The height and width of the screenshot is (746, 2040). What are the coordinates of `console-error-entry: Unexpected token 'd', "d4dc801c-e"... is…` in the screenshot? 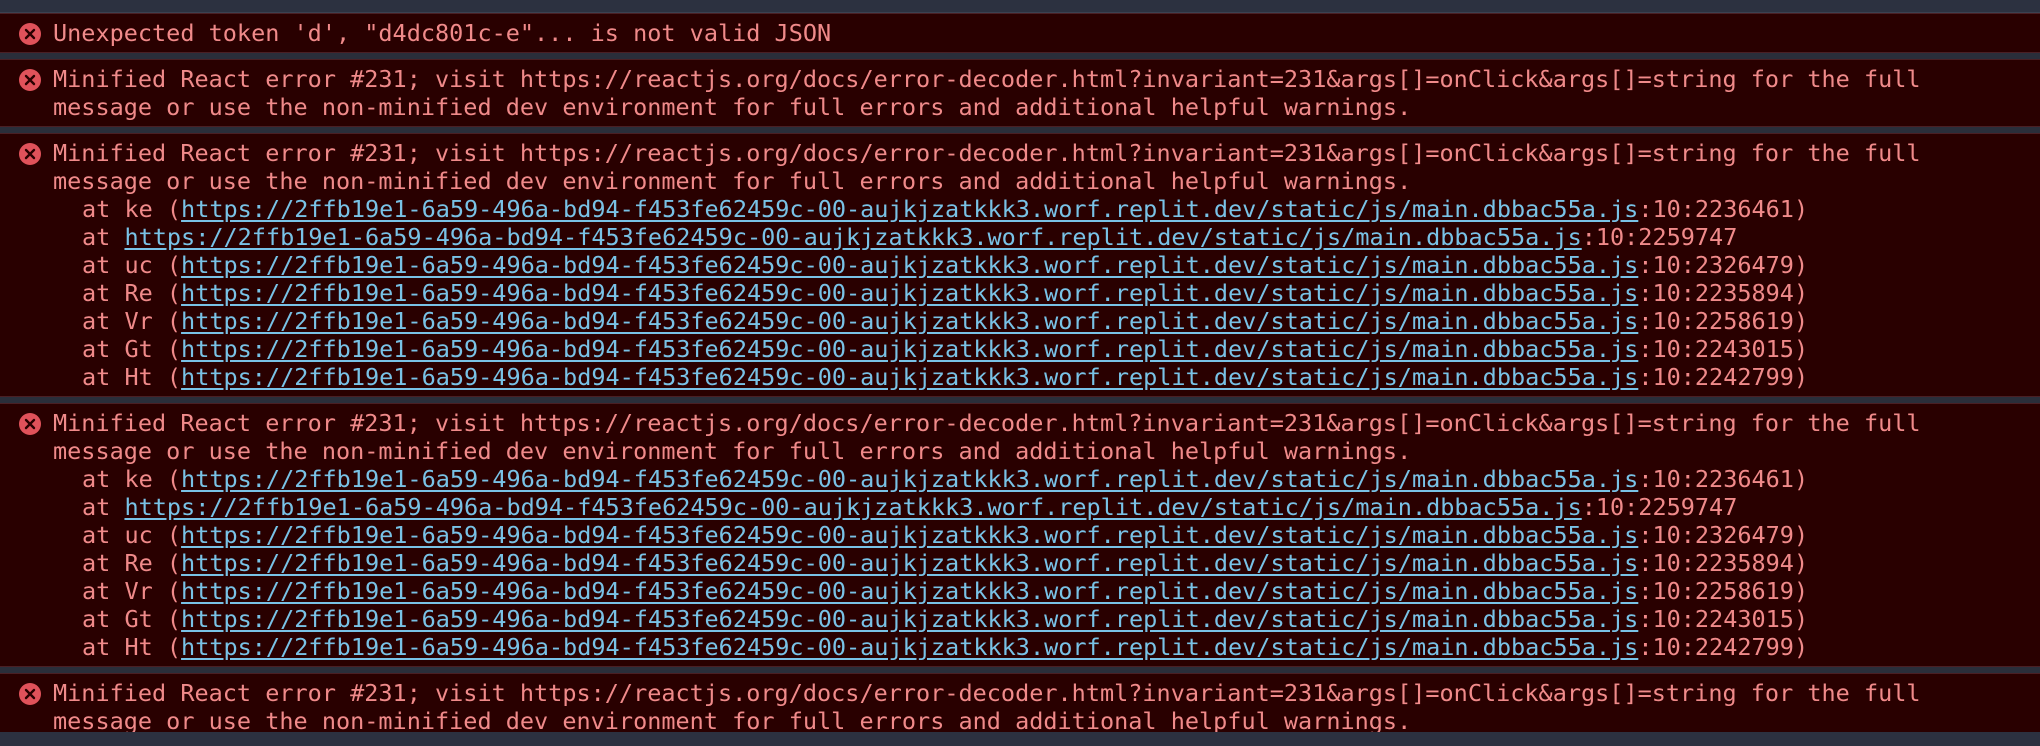 It's located at (1020, 33).